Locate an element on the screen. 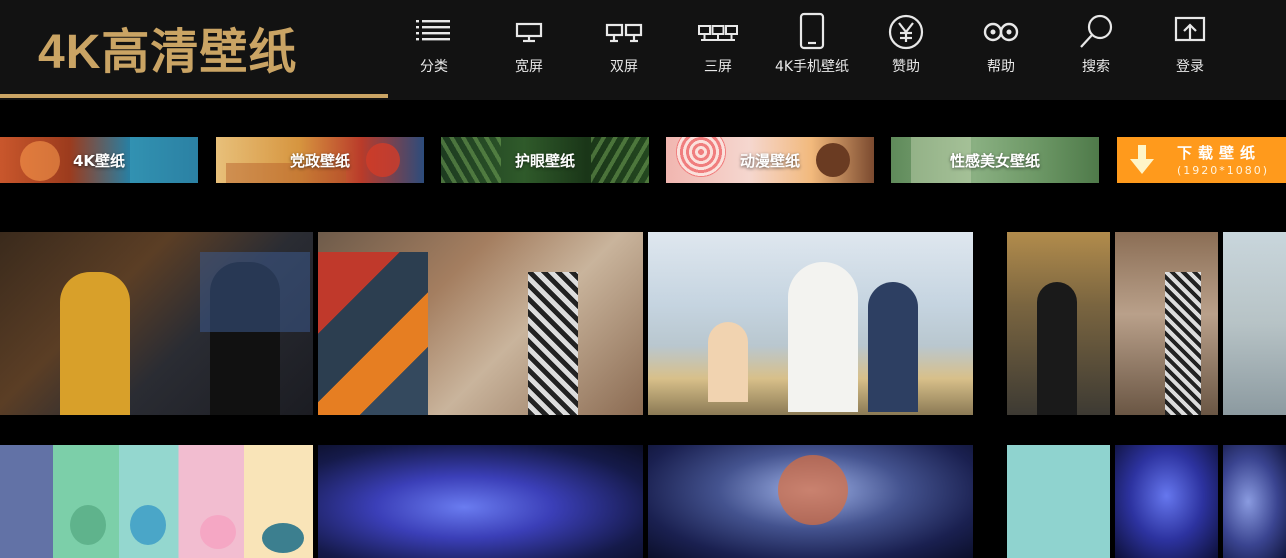 Image resolution: width=1286 pixels, height=558 pixels. triple-monitor-icon is located at coordinates (718, 33).